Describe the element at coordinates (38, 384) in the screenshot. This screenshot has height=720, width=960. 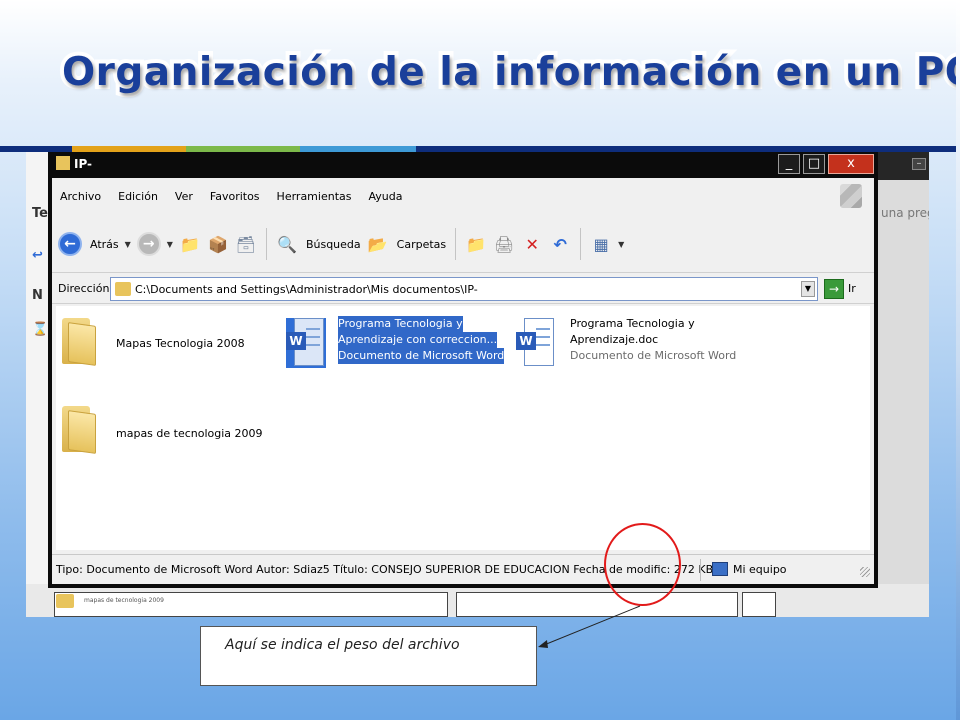
I see `background-left-strip: Te ↩ N ⌛` at that location.